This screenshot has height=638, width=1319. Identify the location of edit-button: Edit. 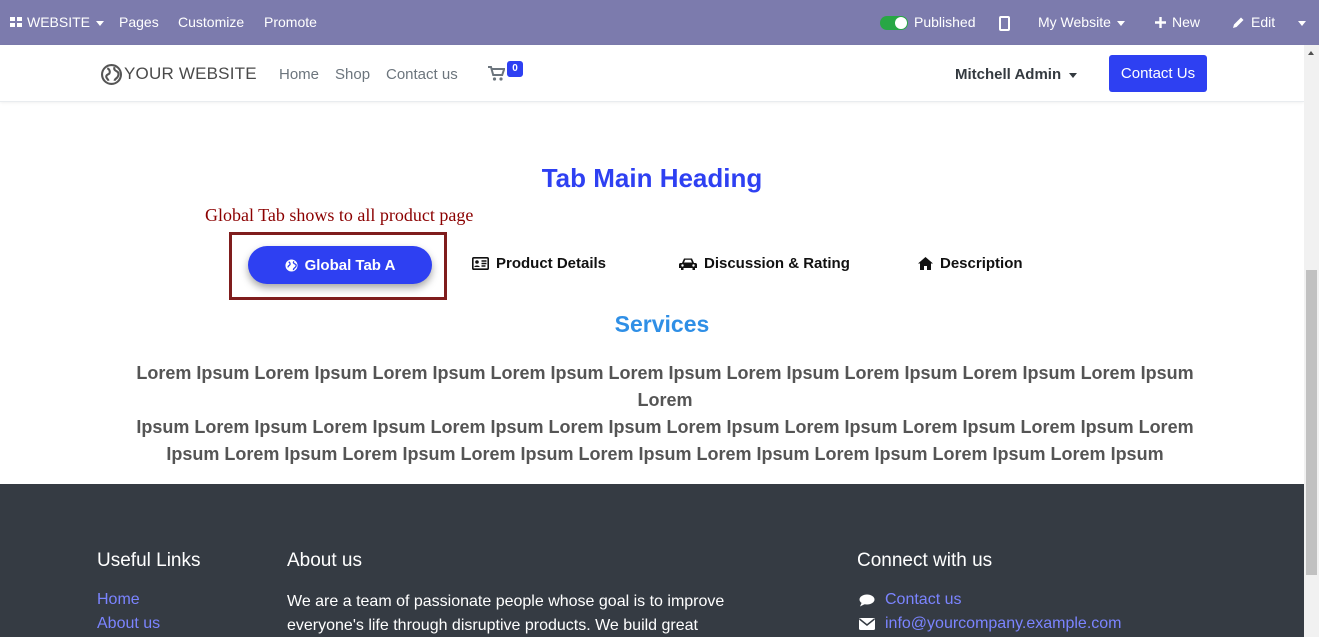
(1253, 22).